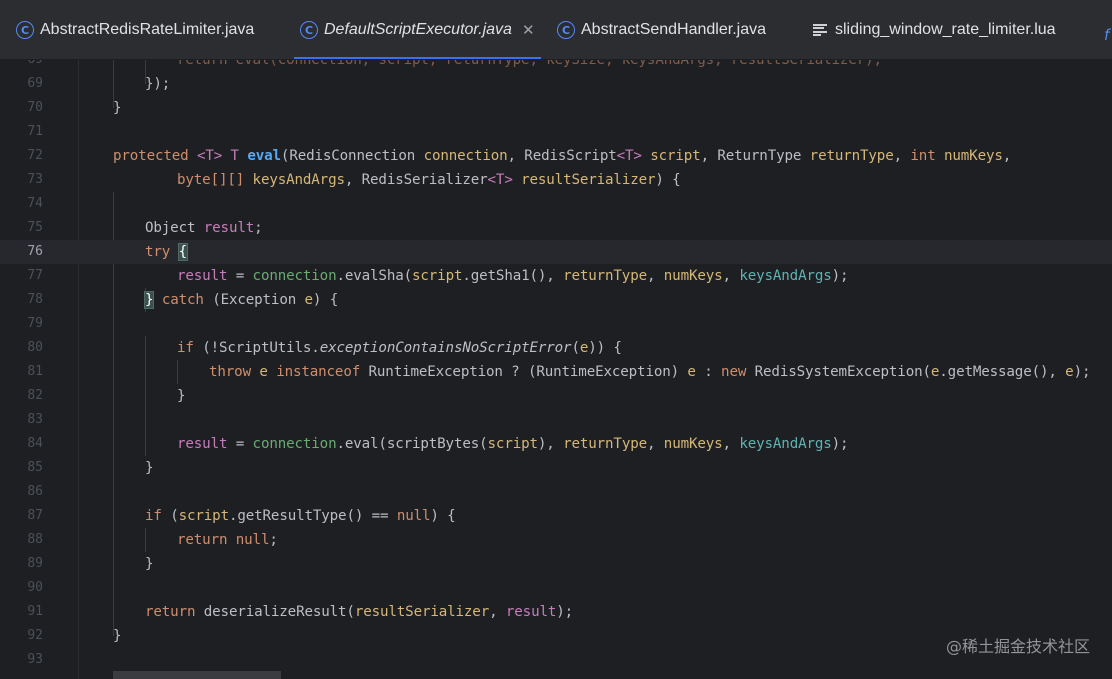 The image size is (1112, 679). What do you see at coordinates (35, 419) in the screenshot?
I see `line-number: 83` at bounding box center [35, 419].